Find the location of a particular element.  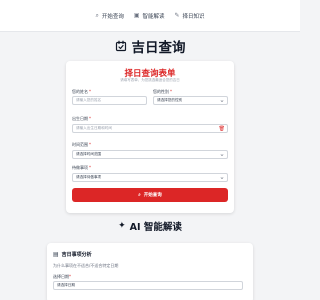

ai-card-description: 为什么事项在不适合/不适合特定日期 is located at coordinates (86, 265).